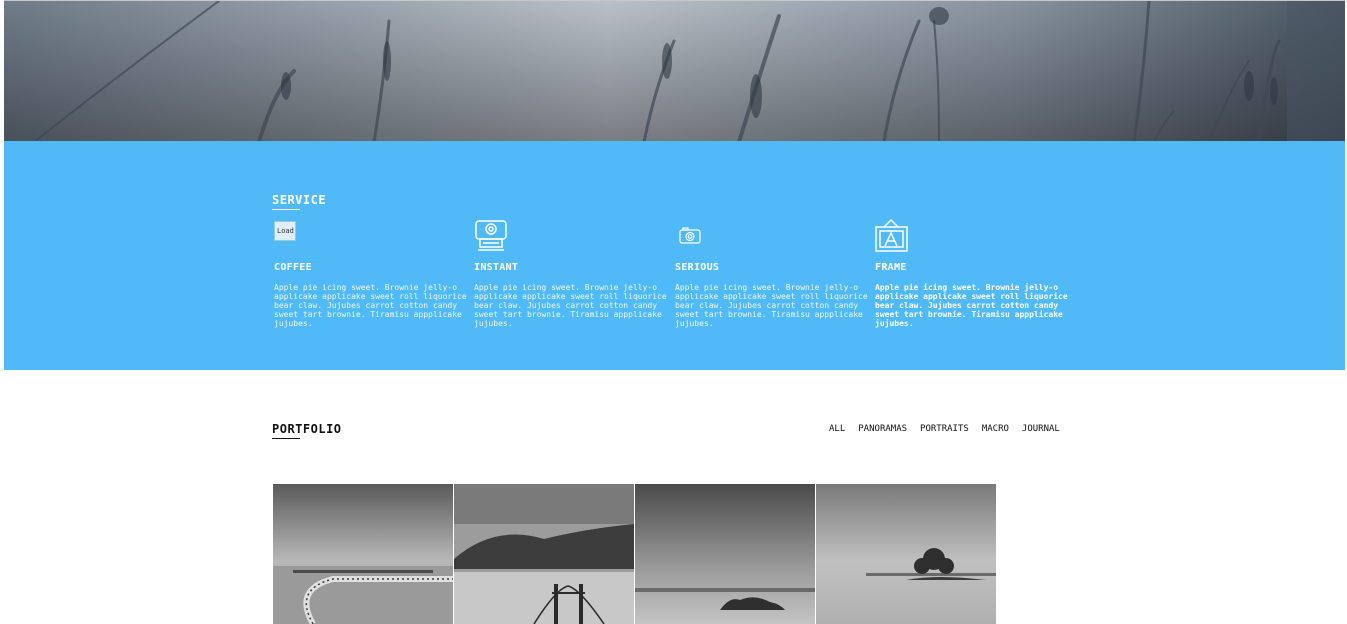  Describe the element at coordinates (1041, 429) in the screenshot. I see `filter-journal: JOURNAL` at that location.